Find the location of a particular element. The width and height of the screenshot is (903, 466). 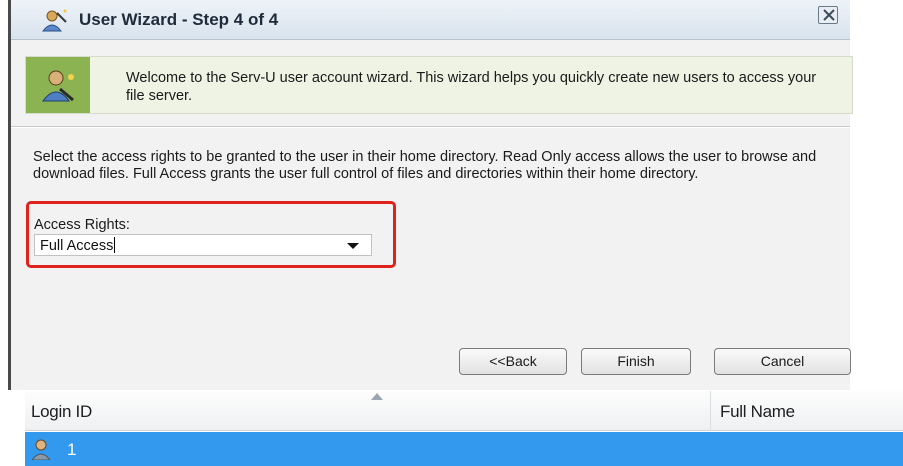

column-header-login-id: Login ID is located at coordinates (61, 412).